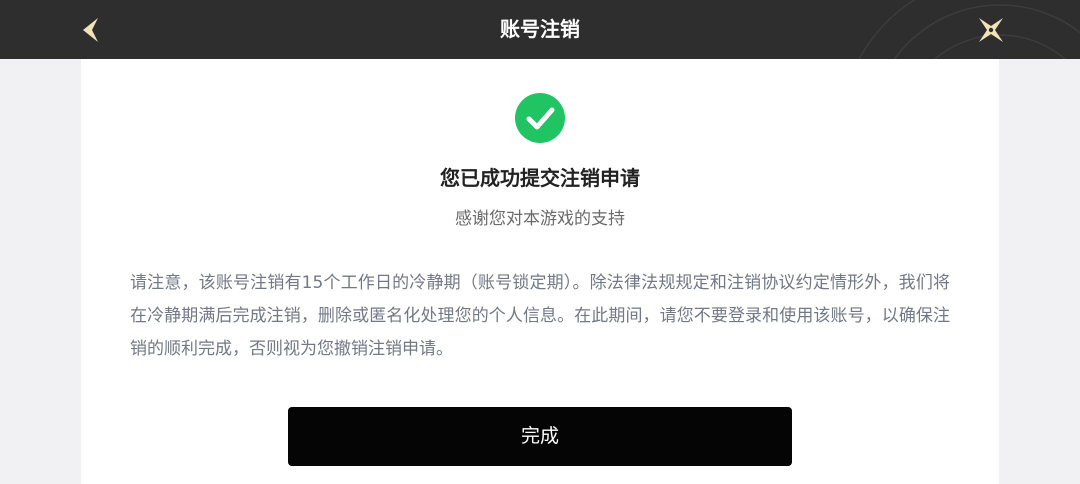  Describe the element at coordinates (540, 29) in the screenshot. I see `top-bar: 账号注销` at that location.